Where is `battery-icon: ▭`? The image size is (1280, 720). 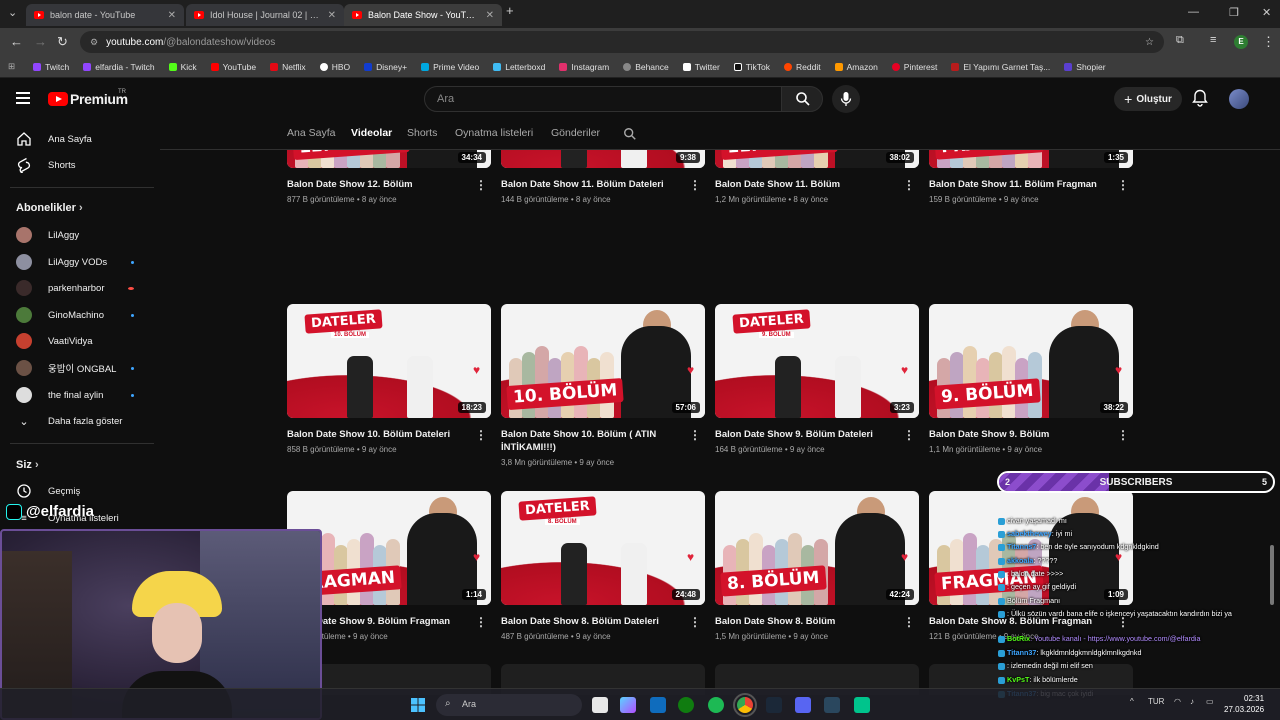 battery-icon: ▭ is located at coordinates (1210, 701).